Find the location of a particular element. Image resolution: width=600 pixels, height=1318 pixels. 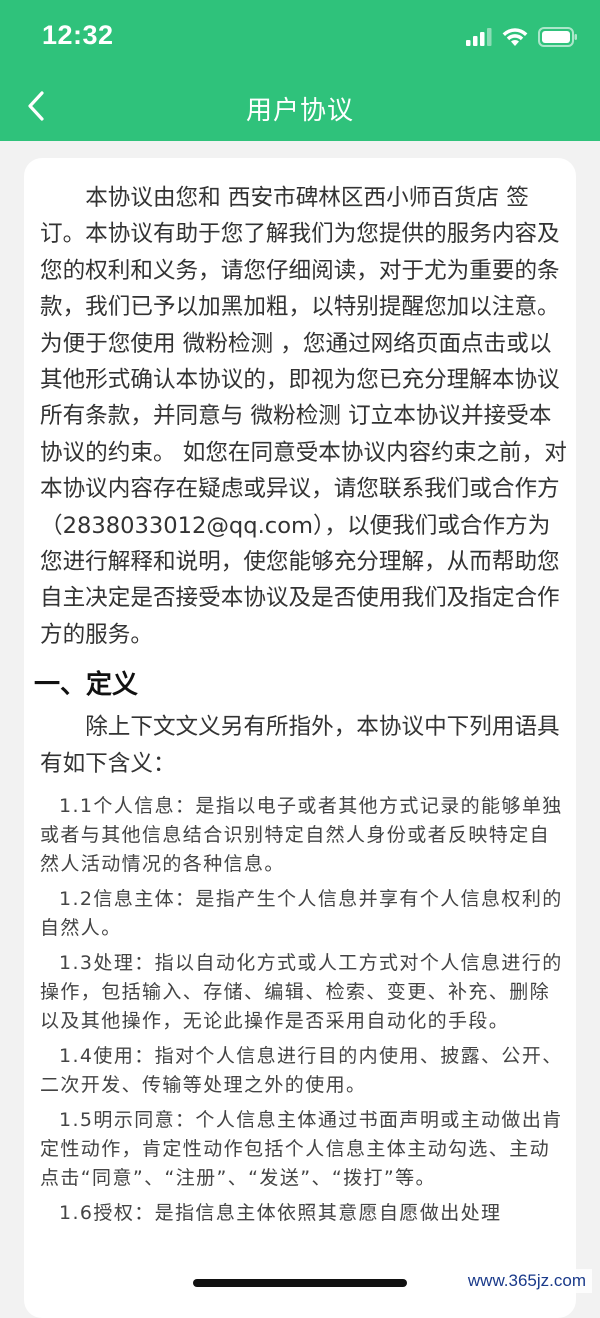

definition-item: 1.6授权：是指信息主体依照其意愿自愿做出处理 is located at coordinates (280, 1213).